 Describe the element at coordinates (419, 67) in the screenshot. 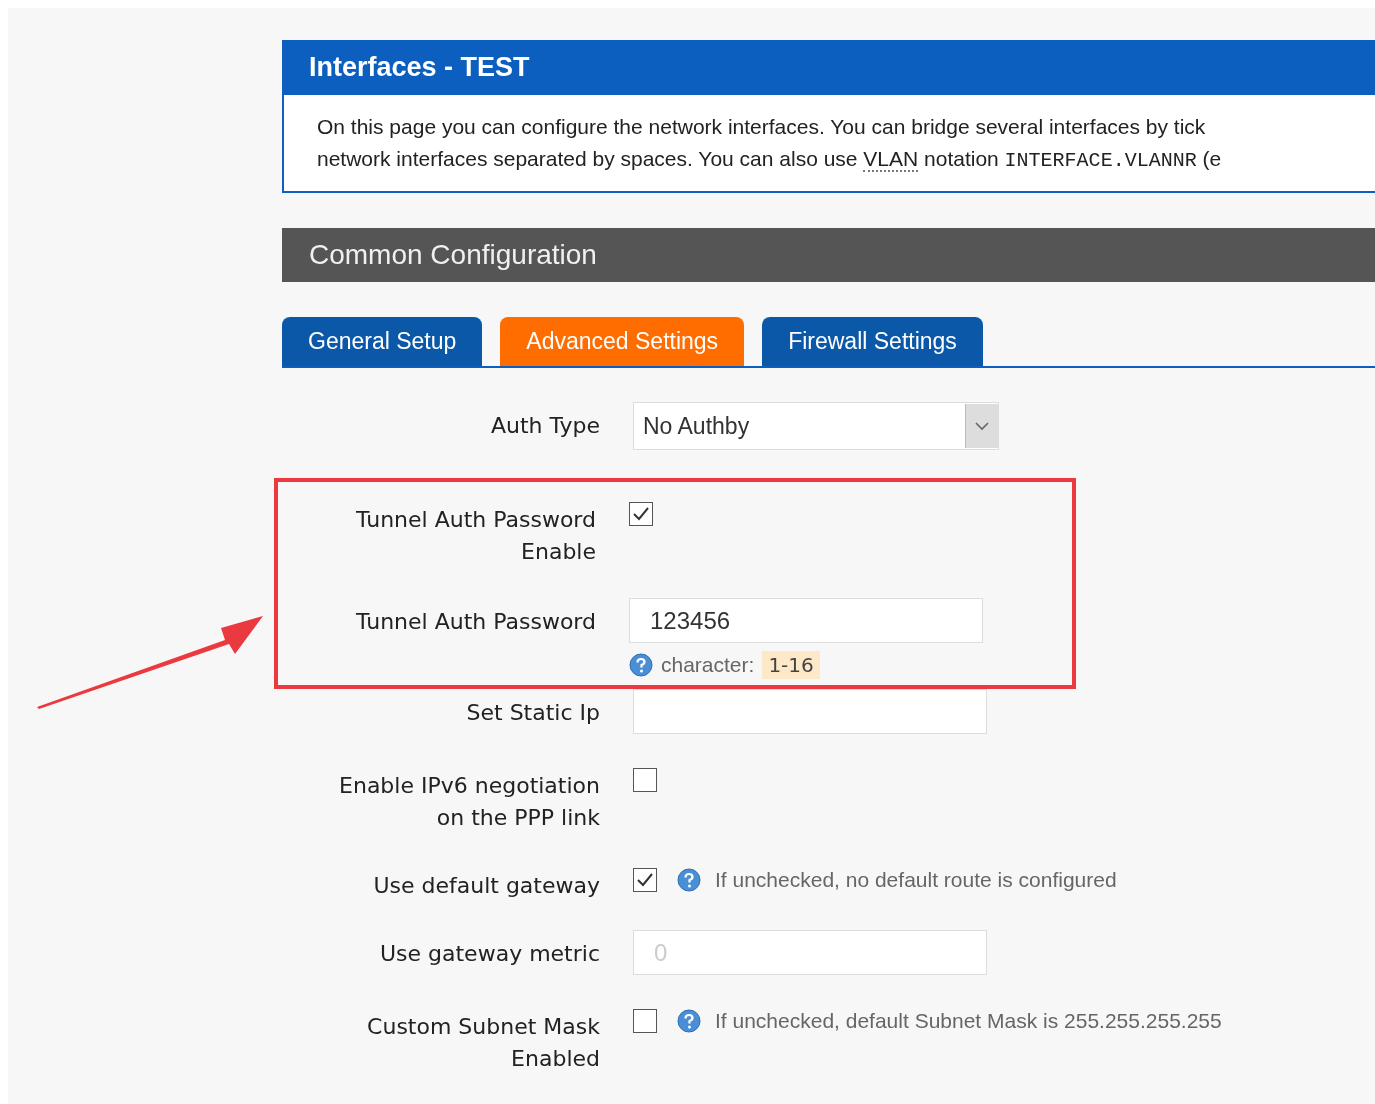

I see `panel-title: Interfaces - TEST` at that location.